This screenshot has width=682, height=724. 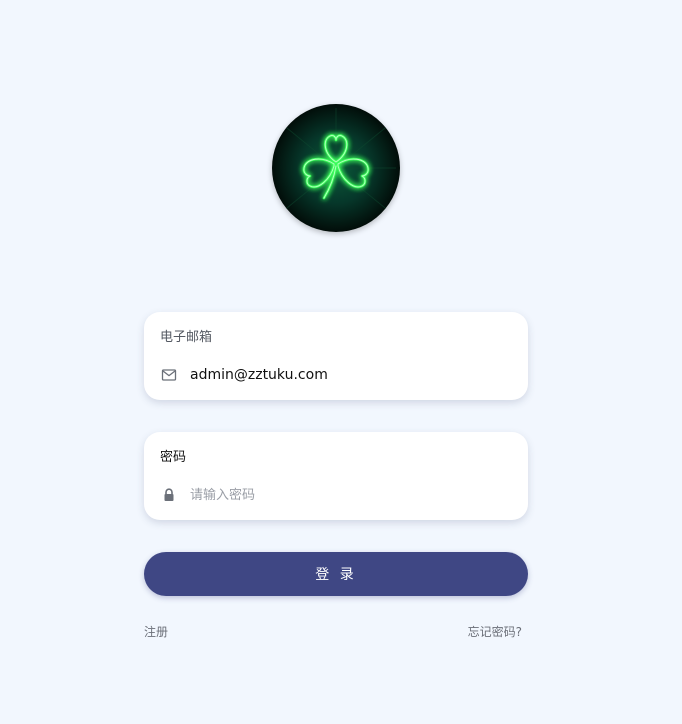 What do you see at coordinates (169, 495) in the screenshot?
I see `lock-icon` at bounding box center [169, 495].